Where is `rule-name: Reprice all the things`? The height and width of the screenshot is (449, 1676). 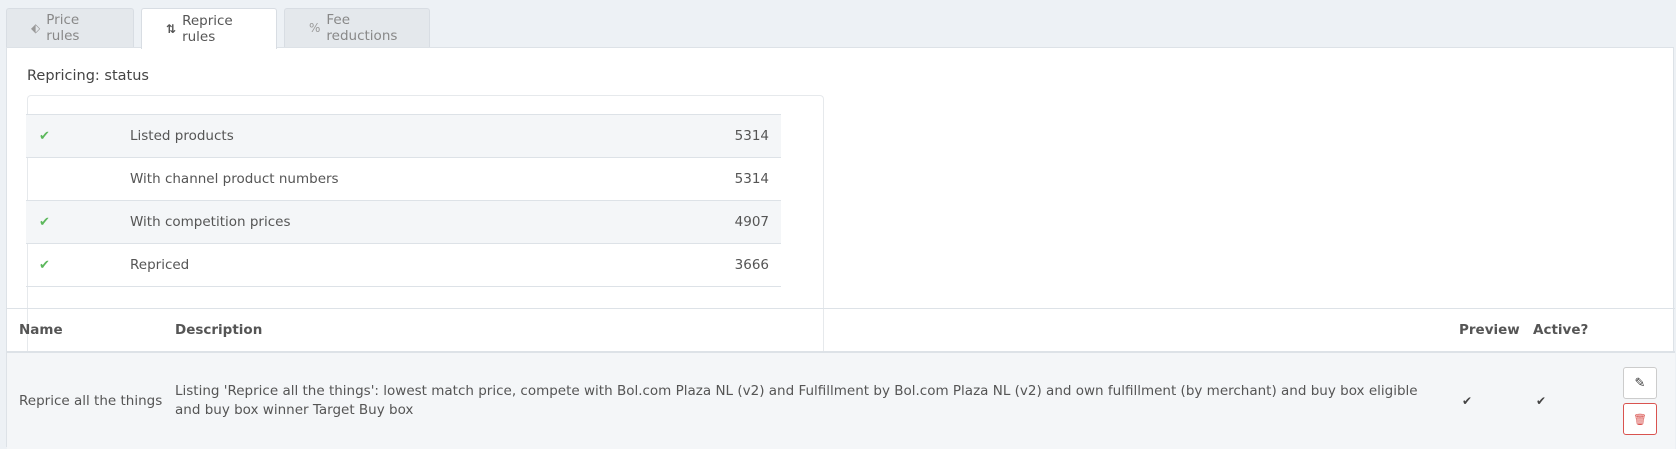
rule-name: Reprice all the things is located at coordinates (91, 401).